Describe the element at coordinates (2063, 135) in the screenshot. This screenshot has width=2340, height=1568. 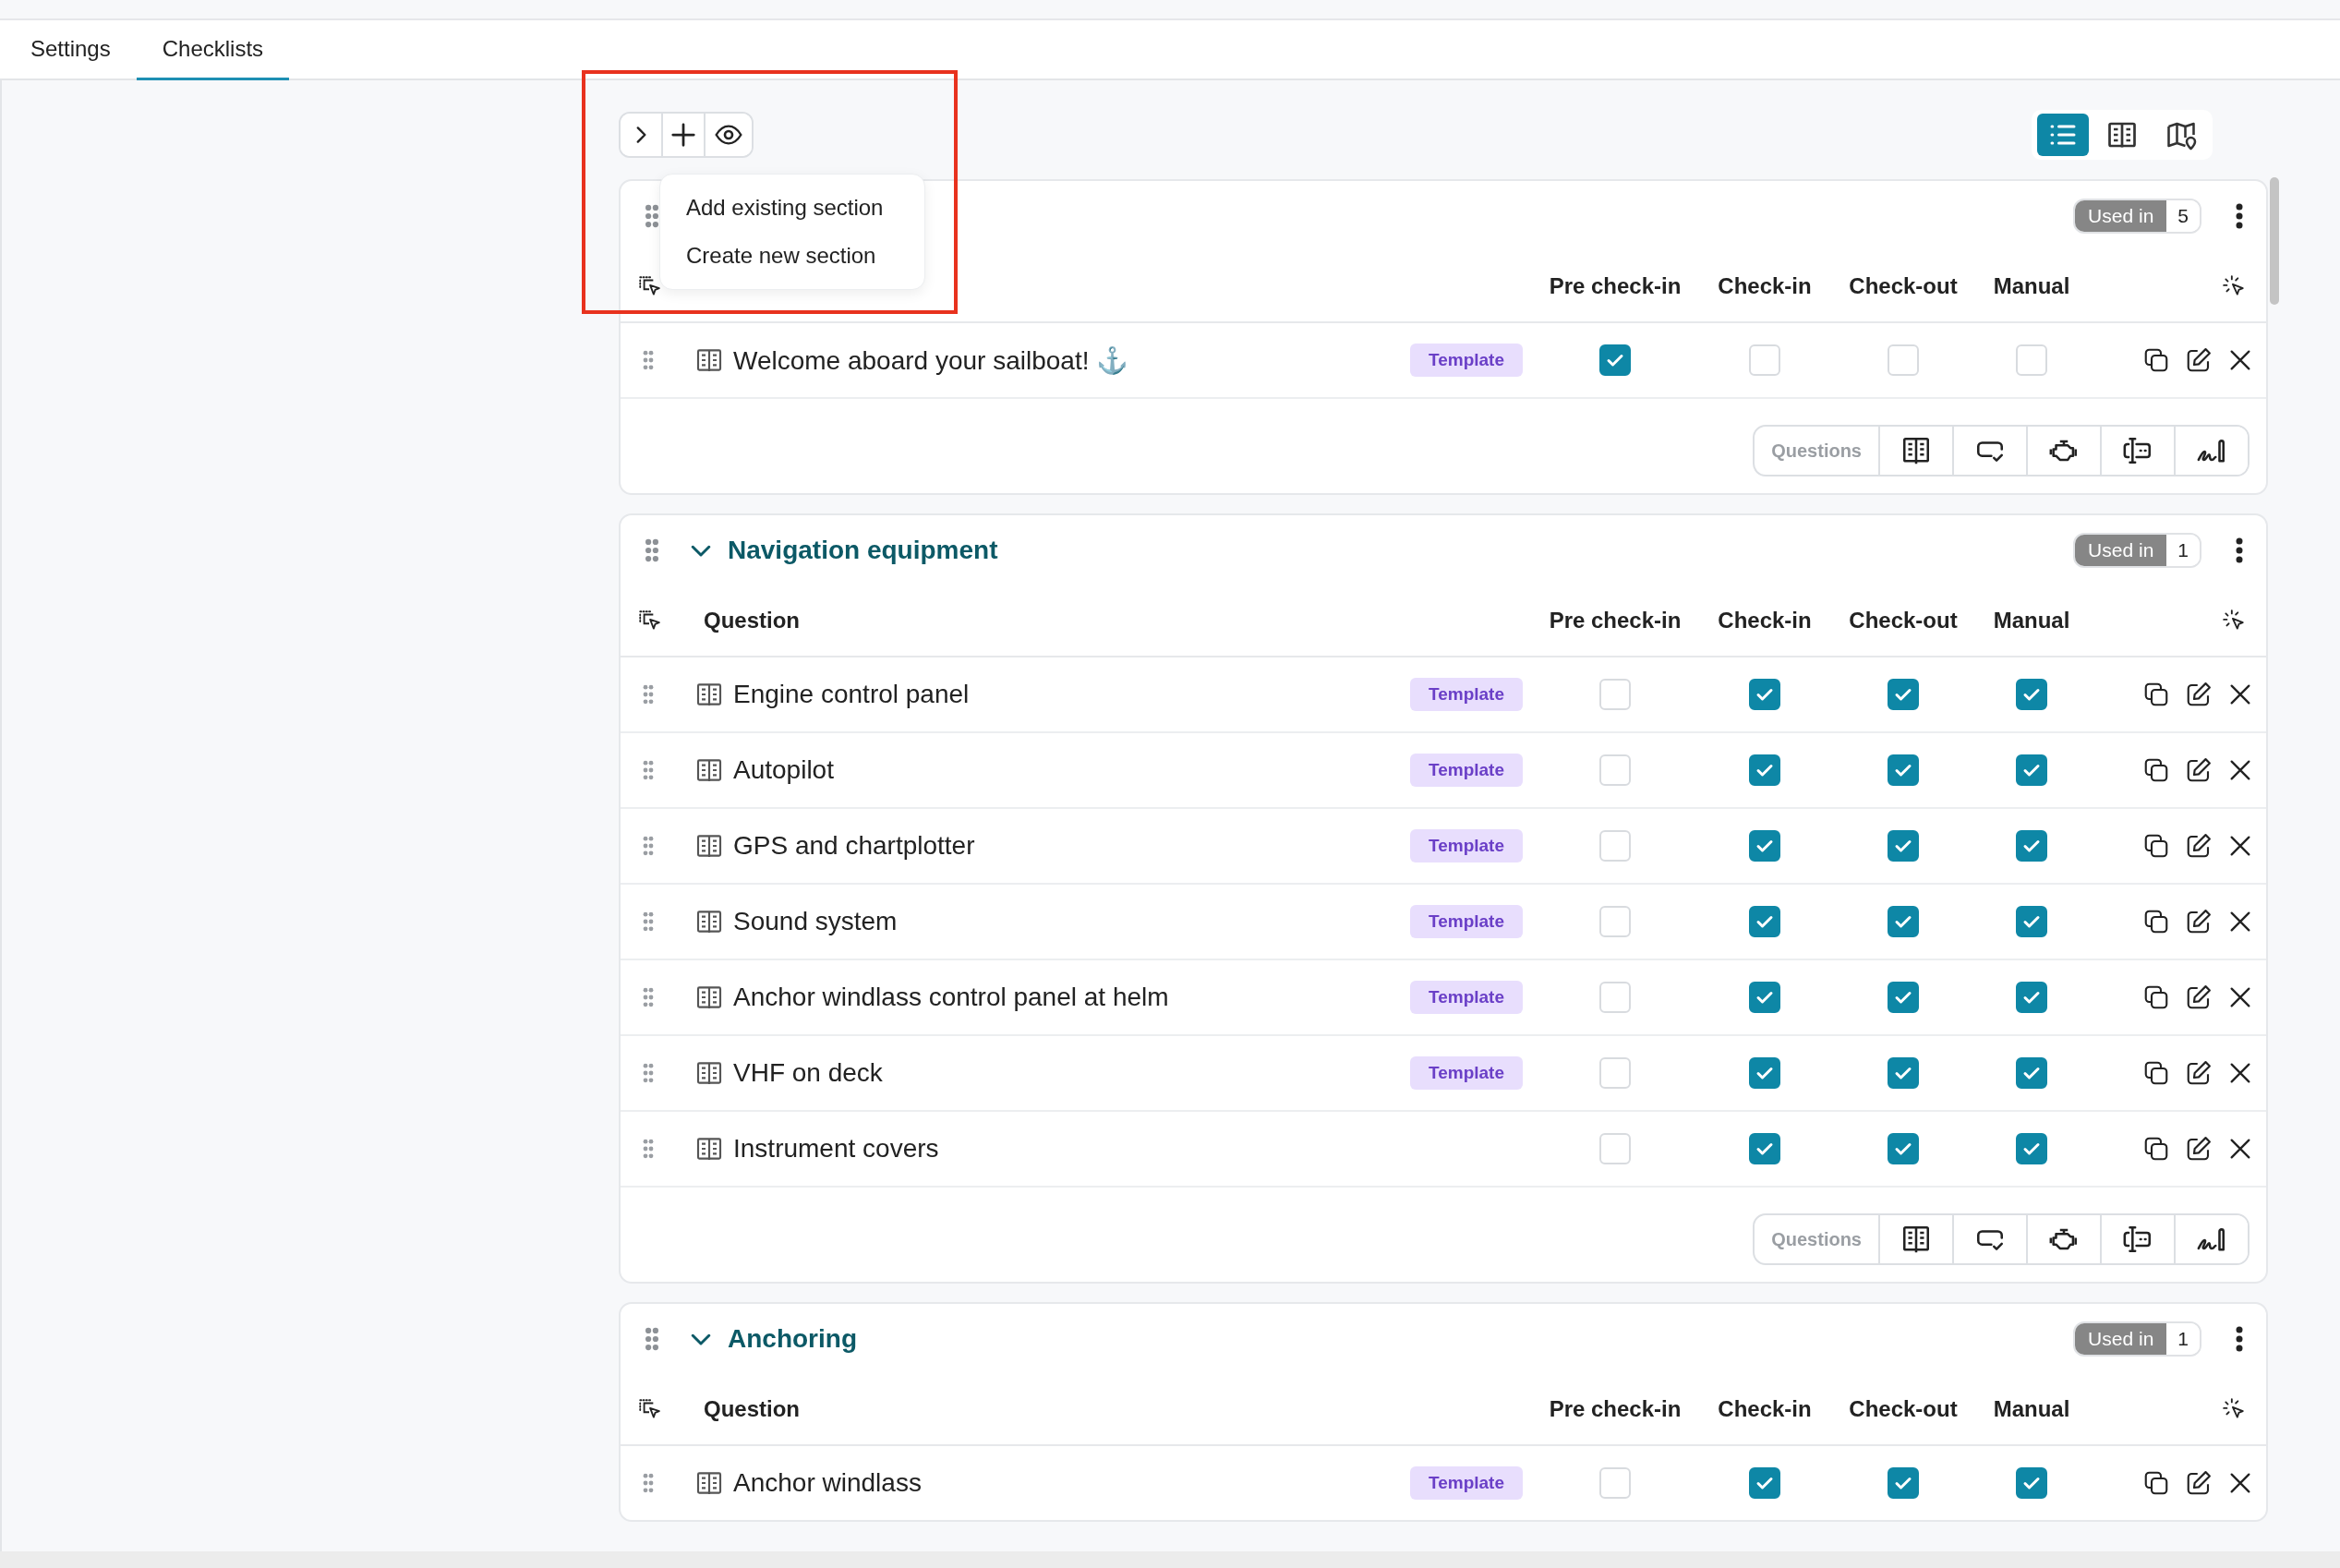
I see `list-icon` at that location.